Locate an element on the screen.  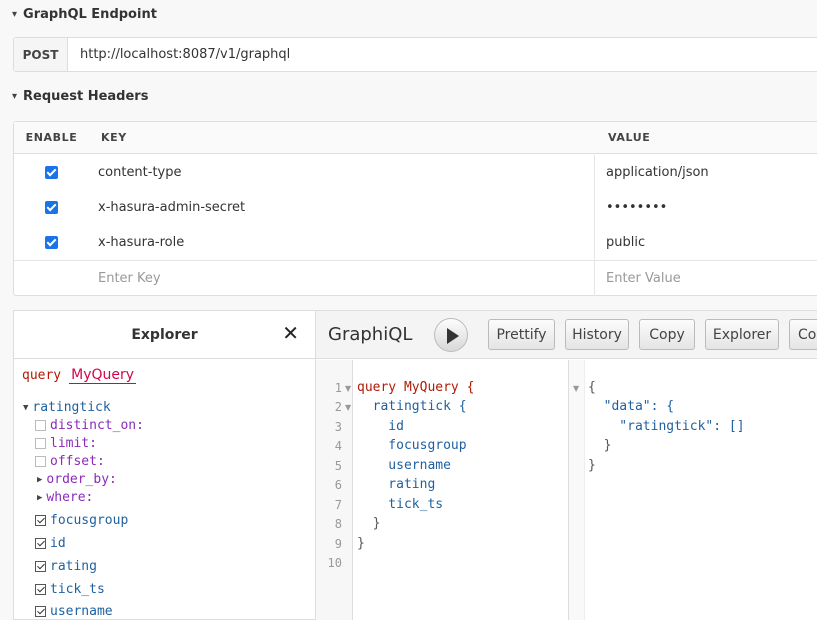
explorer-button: Explorer is located at coordinates (742, 334).